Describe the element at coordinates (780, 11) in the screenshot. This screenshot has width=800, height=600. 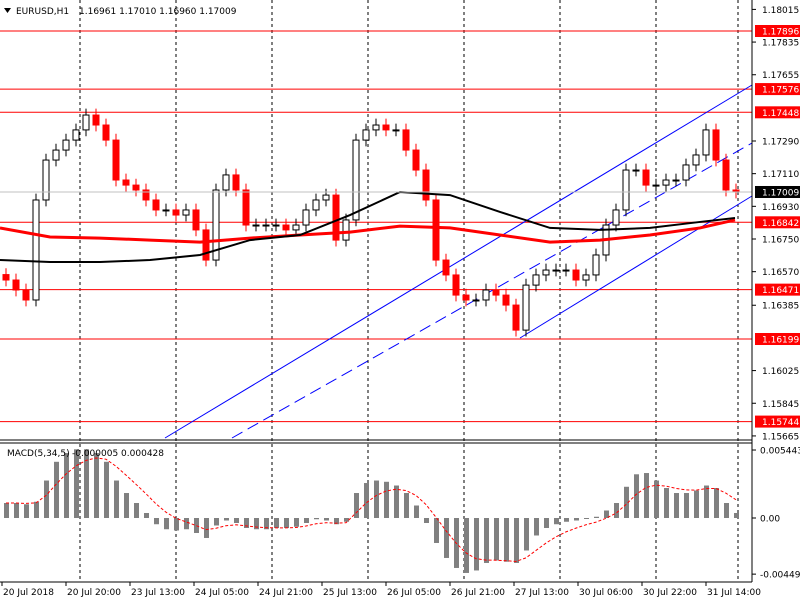
I see `price-tick-label: 1.18015` at that location.